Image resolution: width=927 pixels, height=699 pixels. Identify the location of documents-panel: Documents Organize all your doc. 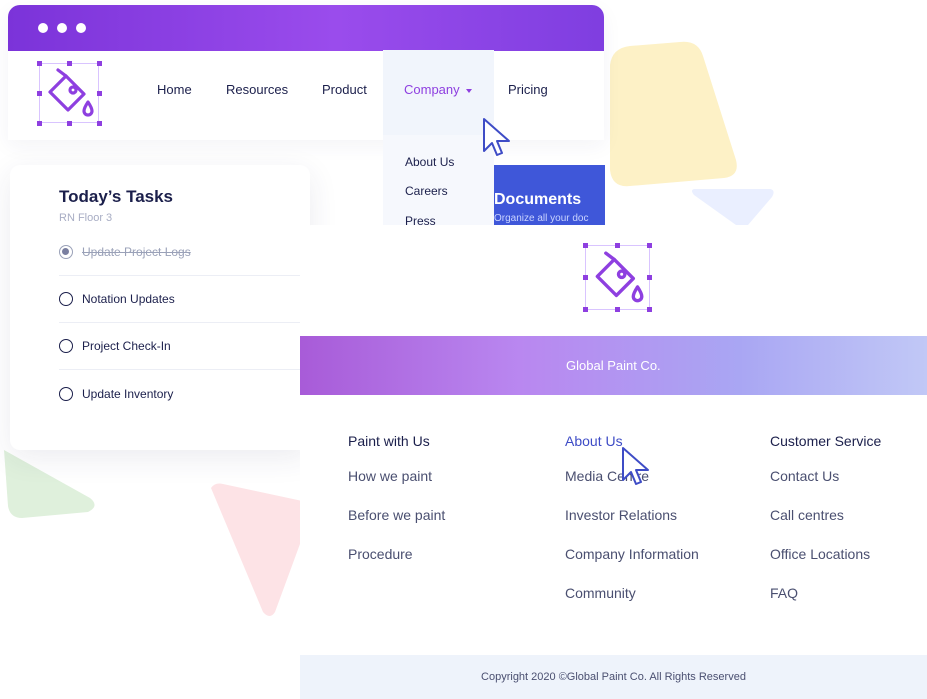
(549, 197).